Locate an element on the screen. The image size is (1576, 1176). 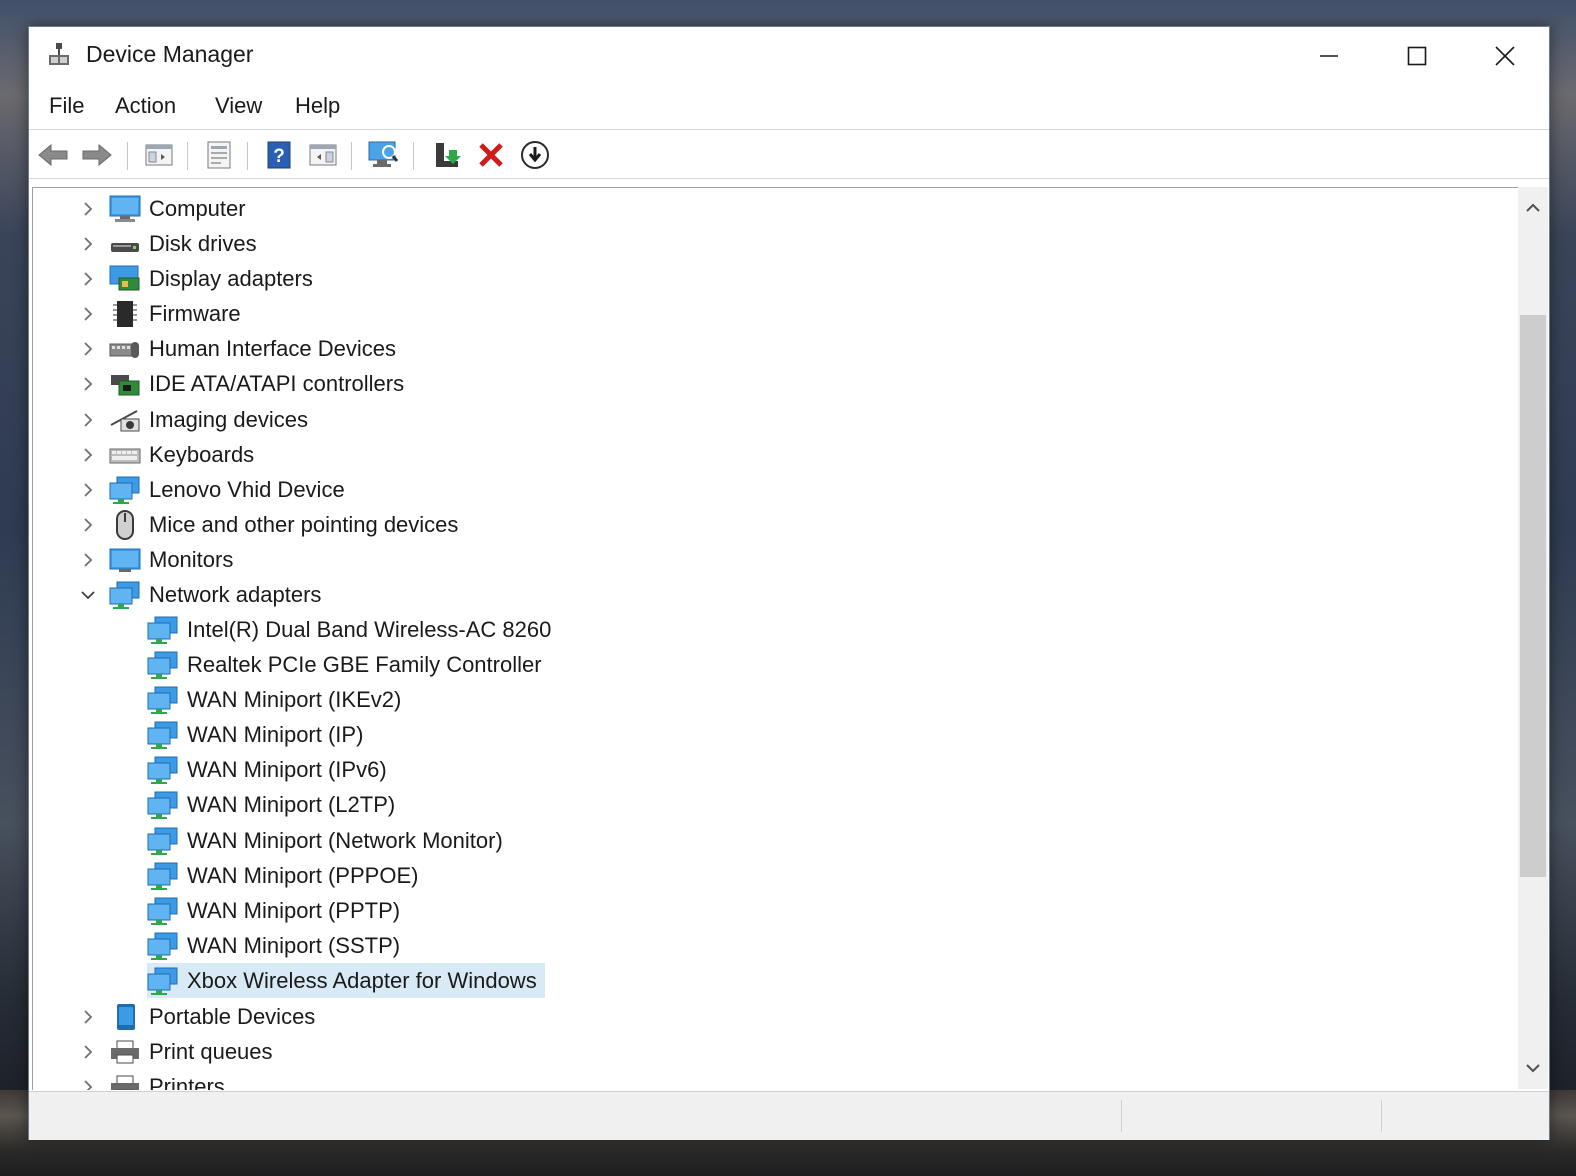
hid-icon is located at coordinates (125, 349).